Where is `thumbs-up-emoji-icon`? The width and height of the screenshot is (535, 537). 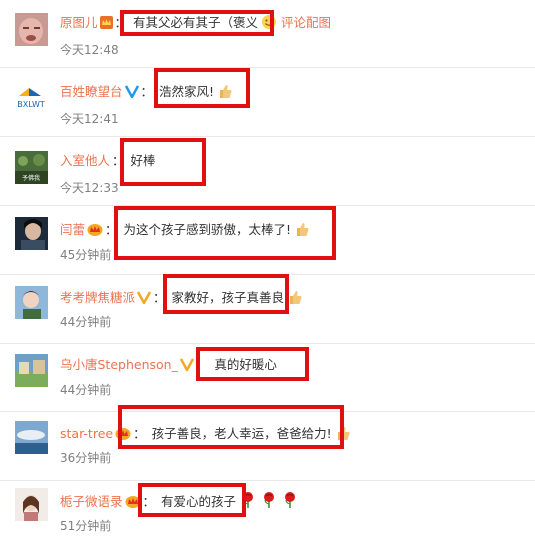 thumbs-up-emoji-icon is located at coordinates (295, 300).